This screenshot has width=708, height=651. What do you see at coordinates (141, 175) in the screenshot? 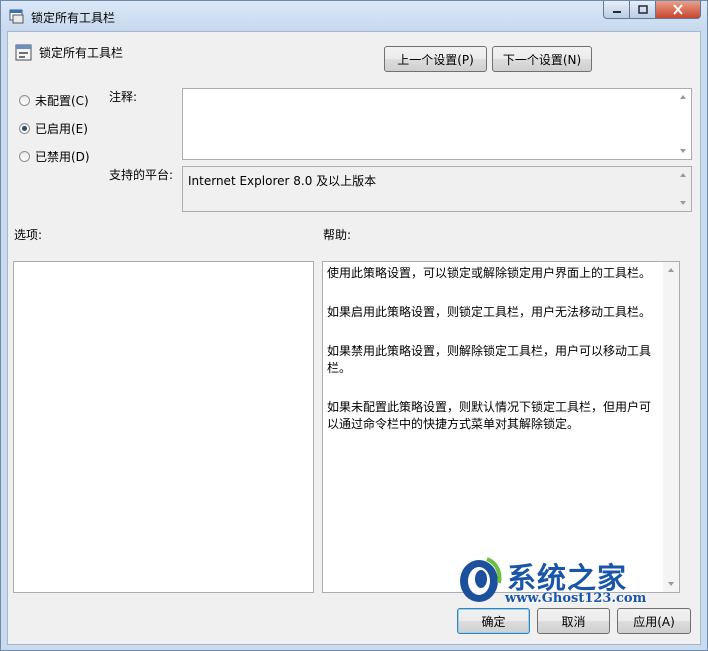
I see `supported-platform-label: 支持的平台:` at bounding box center [141, 175].